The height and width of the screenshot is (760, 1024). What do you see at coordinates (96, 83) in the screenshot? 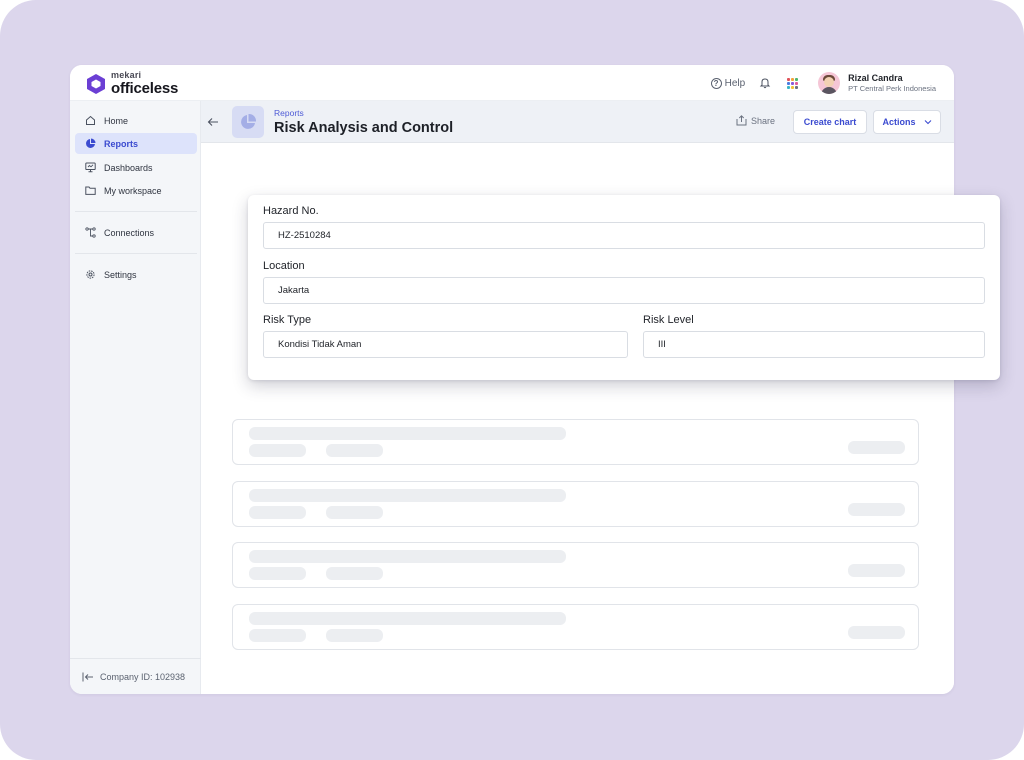
I see `hexagon-logo-icon` at bounding box center [96, 83].